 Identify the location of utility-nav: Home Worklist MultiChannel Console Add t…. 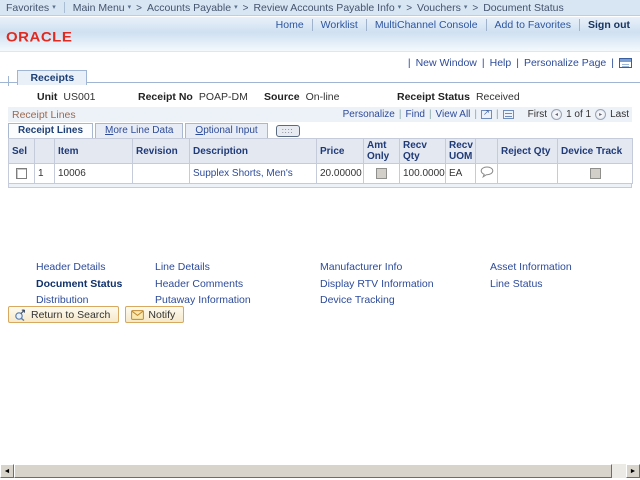
(450, 25).